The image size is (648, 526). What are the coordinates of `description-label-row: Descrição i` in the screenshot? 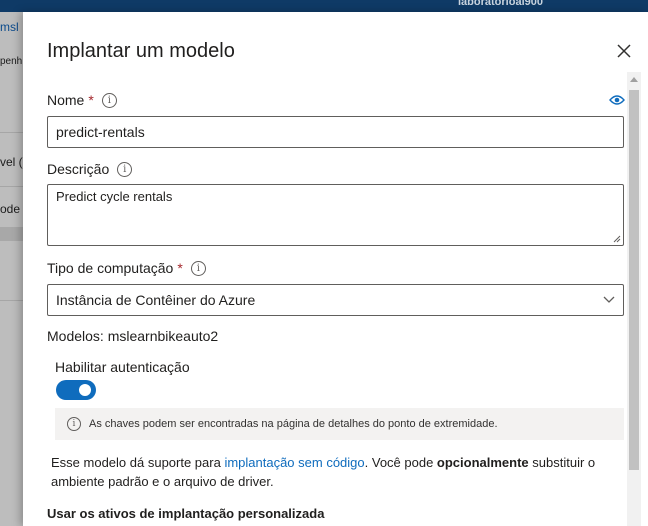 It's located at (90, 169).